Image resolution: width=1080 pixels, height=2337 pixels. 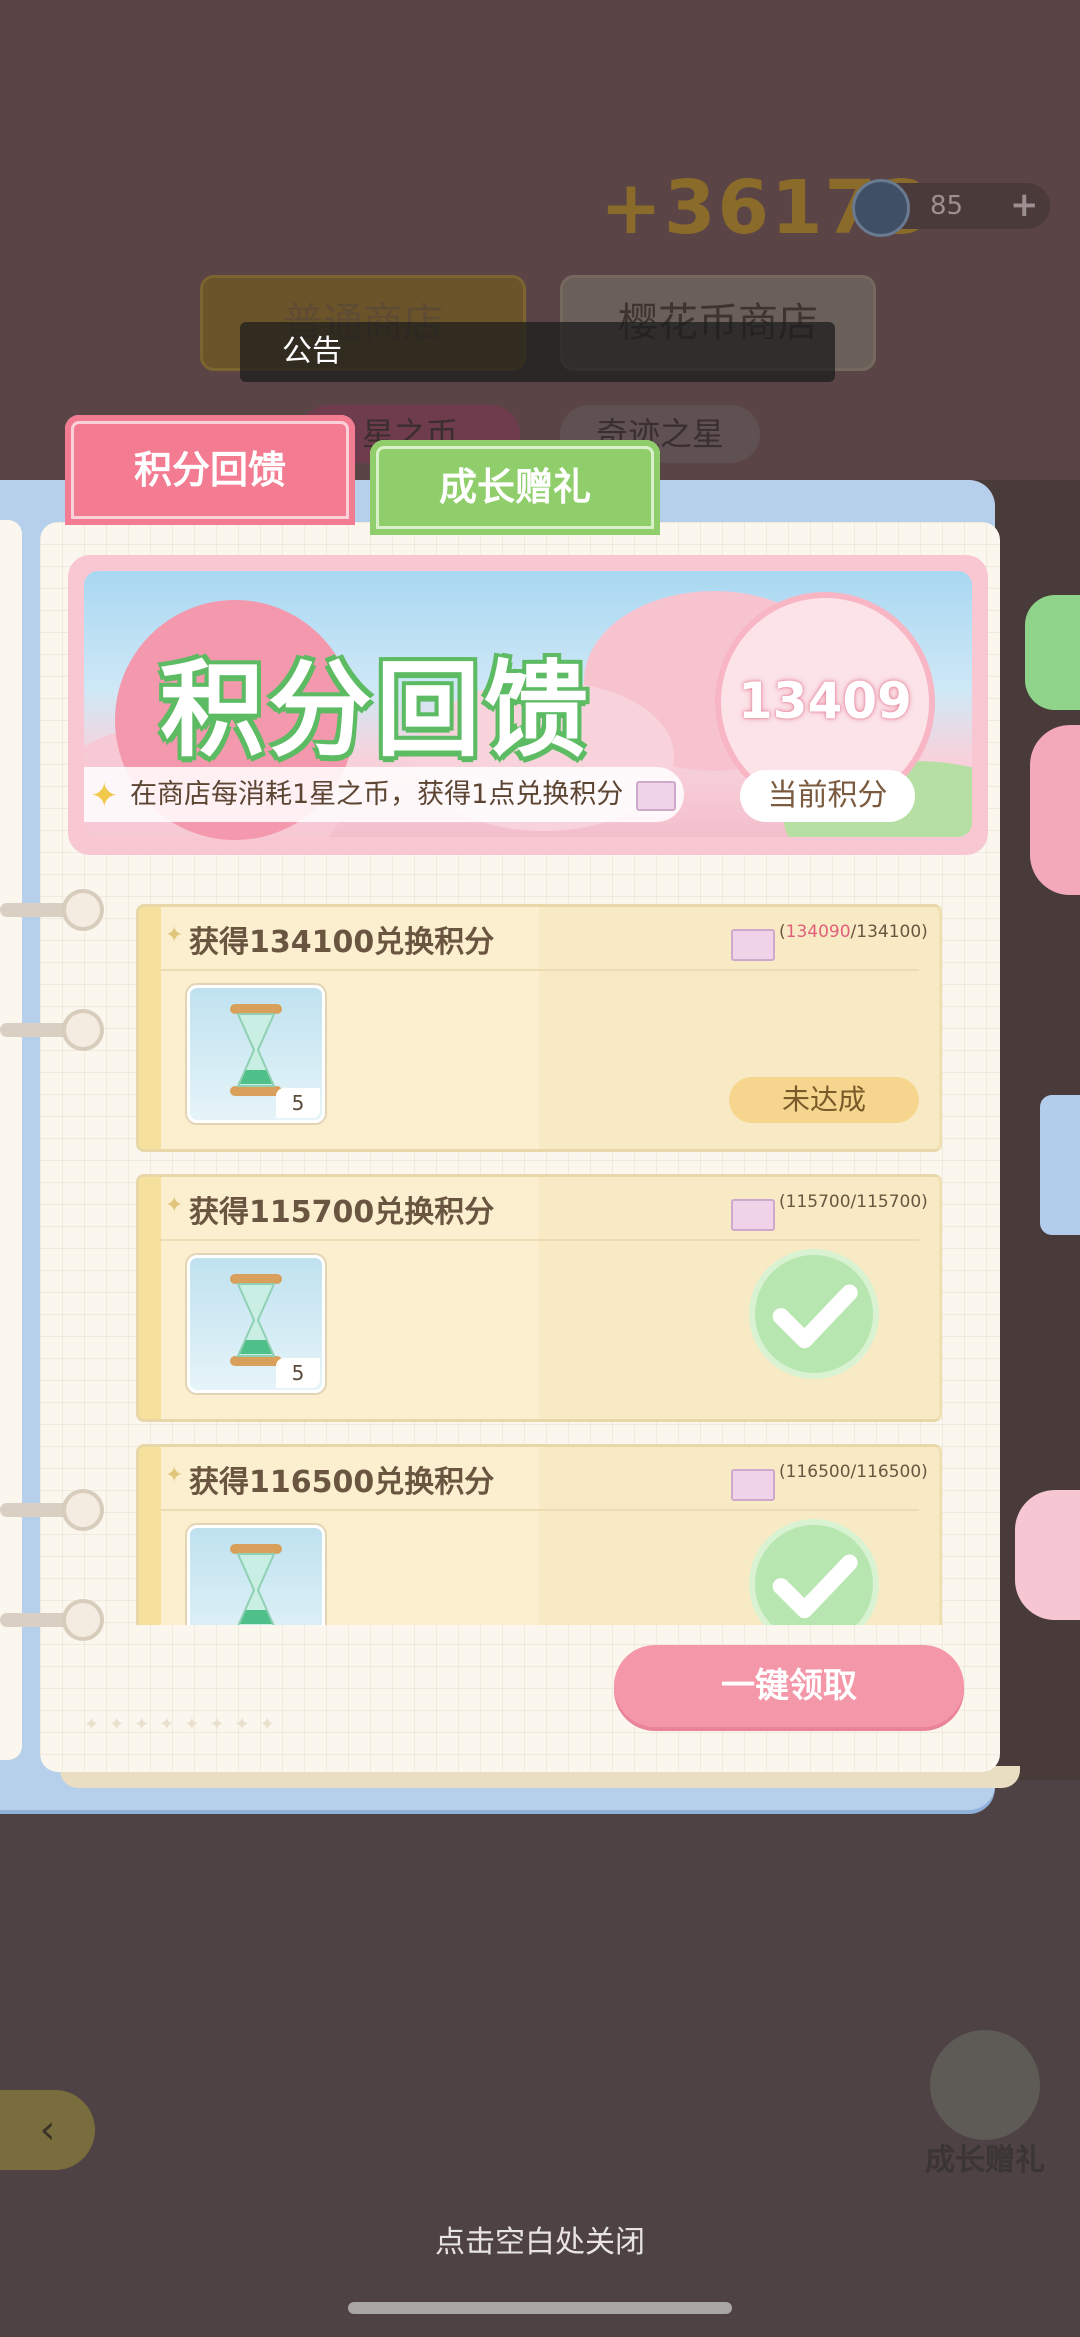 I want to click on reward-card: ✦ 获得116500兑换积分 (116500/116500) 5, so click(x=539, y=1534).